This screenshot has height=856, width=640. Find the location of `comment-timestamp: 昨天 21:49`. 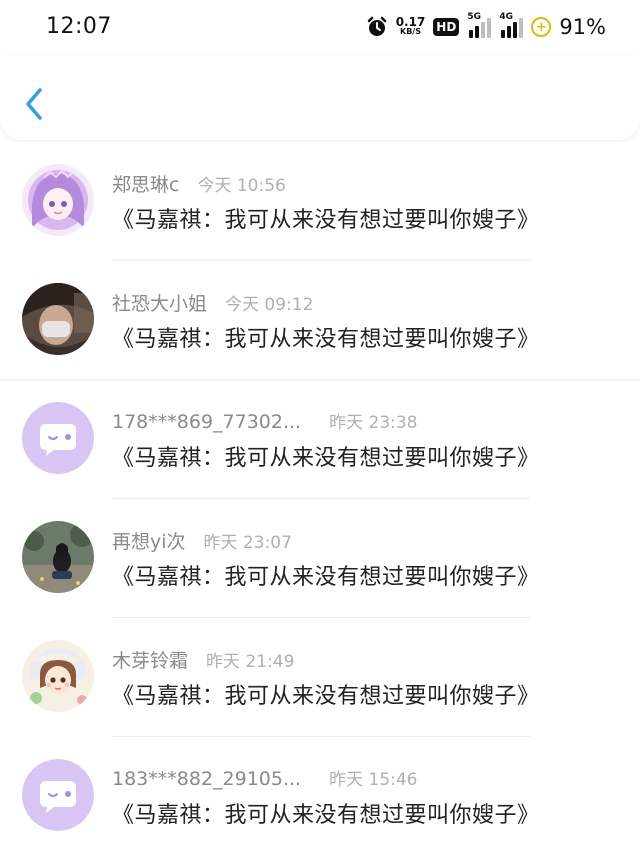

comment-timestamp: 昨天 21:49 is located at coordinates (250, 662).